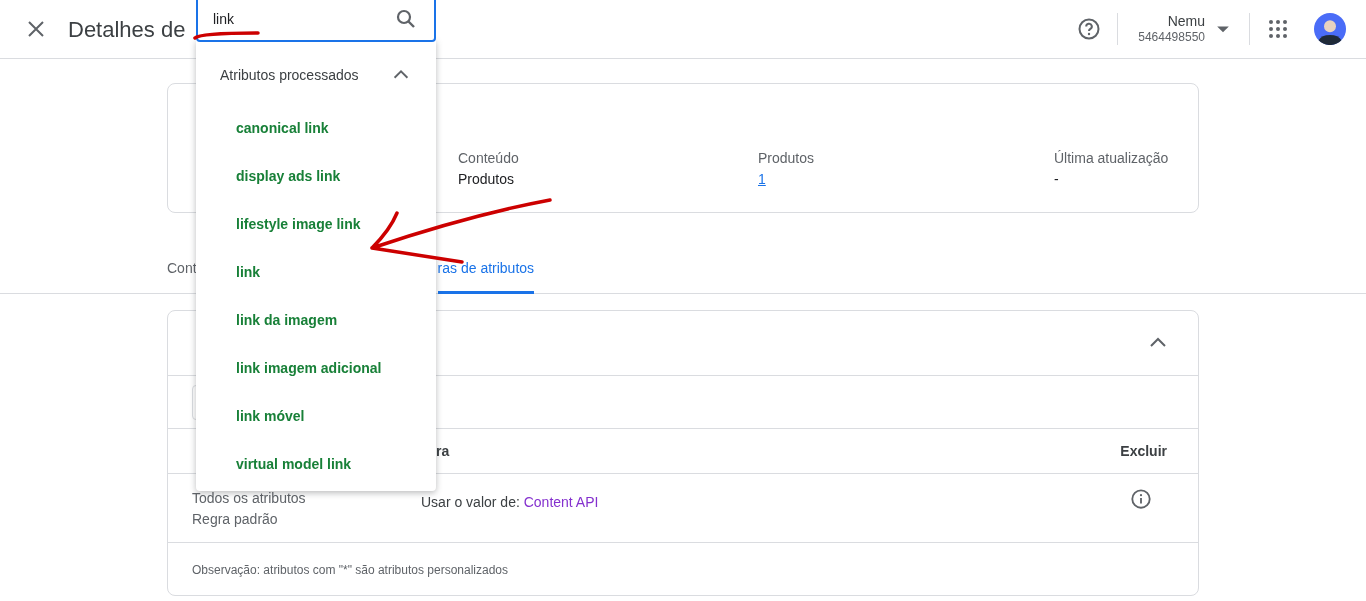 This screenshot has height=601, width=1366. Describe the element at coordinates (316, 272) in the screenshot. I see `dropdown-item: link` at that location.